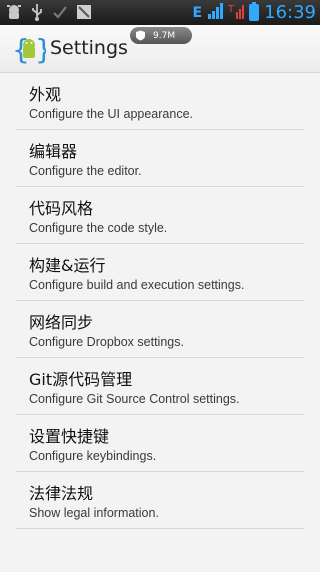 The image size is (320, 572). What do you see at coordinates (94, 513) in the screenshot?
I see `settings-item-summary: Show legal information.` at bounding box center [94, 513].